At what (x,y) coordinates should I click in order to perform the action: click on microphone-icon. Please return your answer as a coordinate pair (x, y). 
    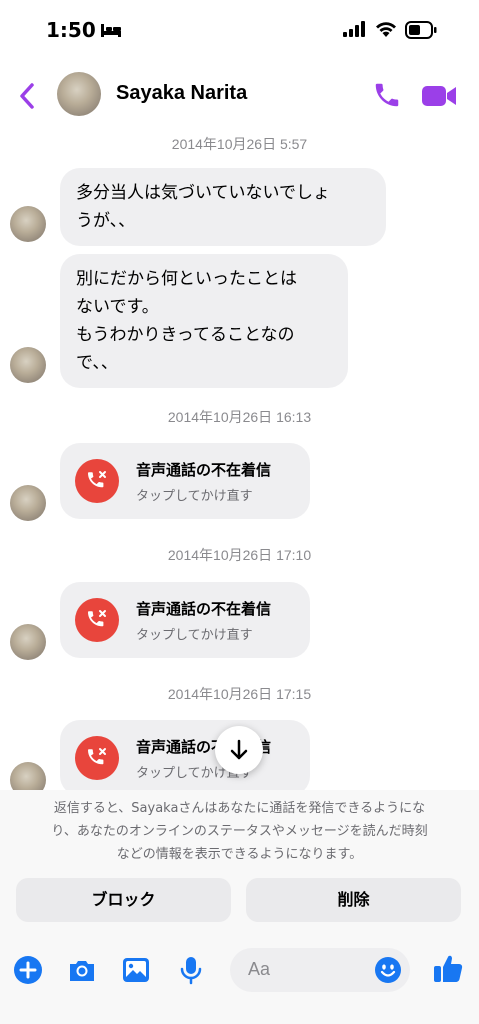
    Looking at the image, I should click on (191, 970).